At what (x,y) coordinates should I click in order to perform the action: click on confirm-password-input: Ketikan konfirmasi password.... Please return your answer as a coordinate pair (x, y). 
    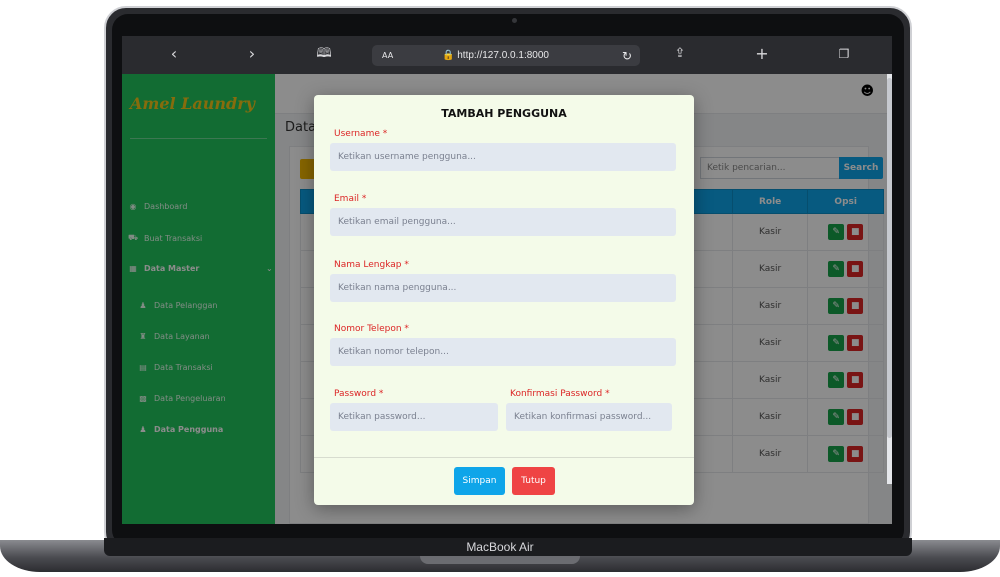
    Looking at the image, I should click on (589, 417).